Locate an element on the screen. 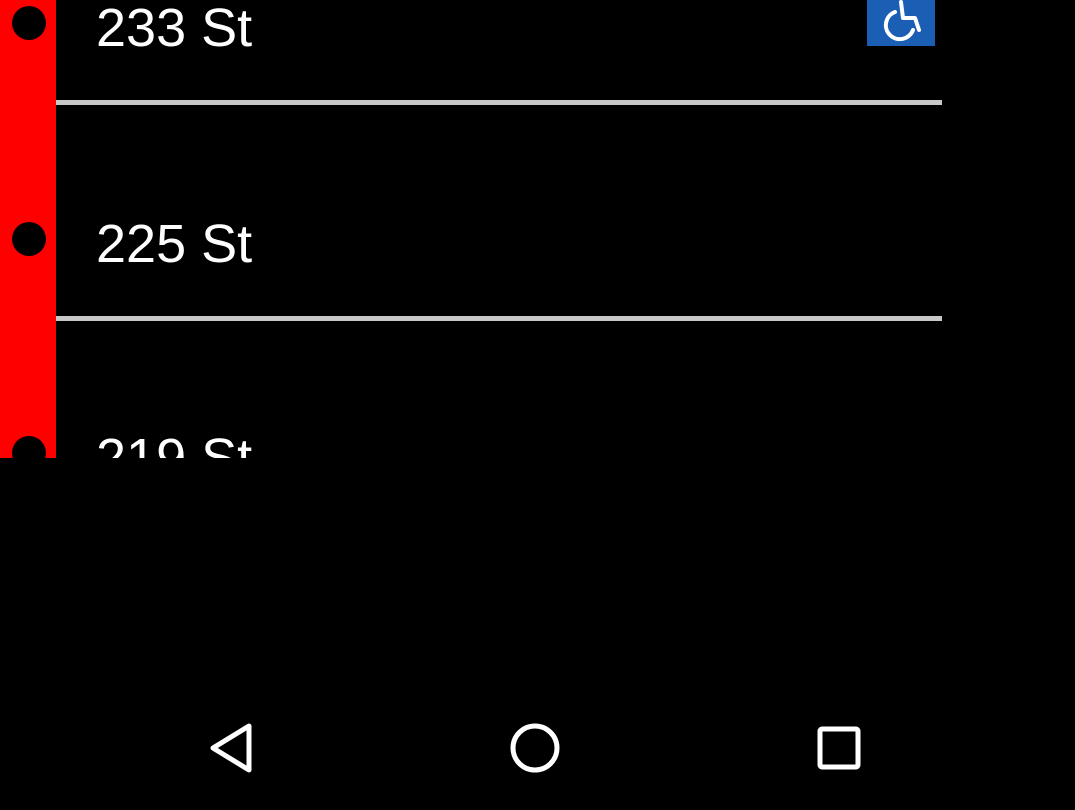 The image size is (1075, 810). square-recents-icon is located at coordinates (839, 748).